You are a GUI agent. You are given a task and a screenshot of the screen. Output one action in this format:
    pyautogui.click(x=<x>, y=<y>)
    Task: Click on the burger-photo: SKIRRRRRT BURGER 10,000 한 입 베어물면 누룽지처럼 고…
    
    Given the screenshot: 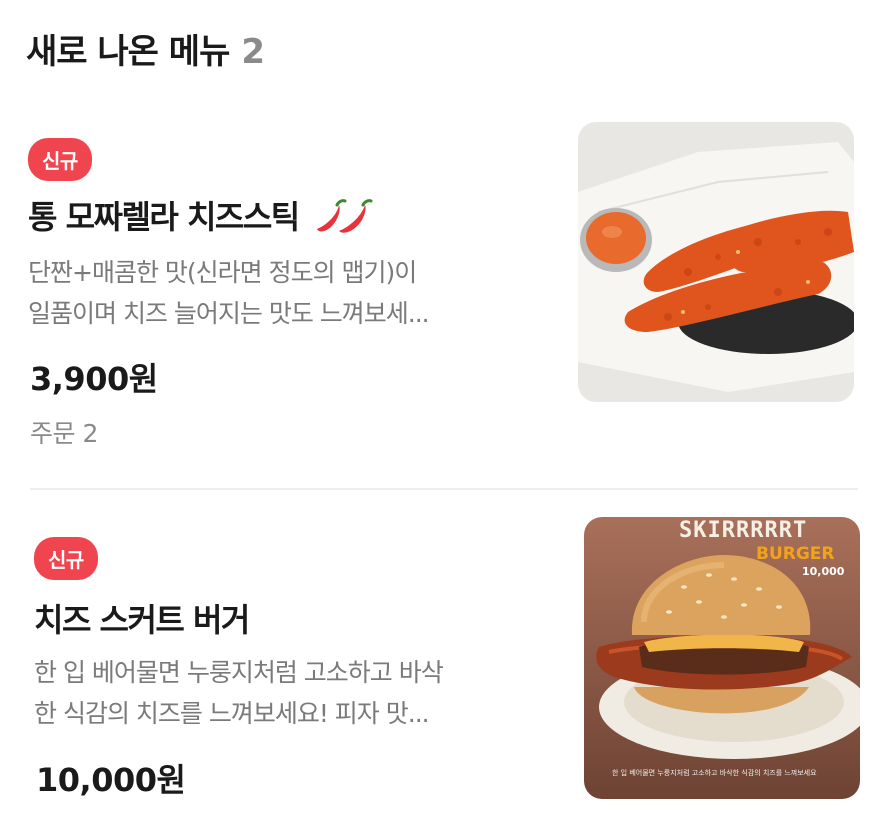 What is the action you would take?
    pyautogui.click(x=722, y=658)
    